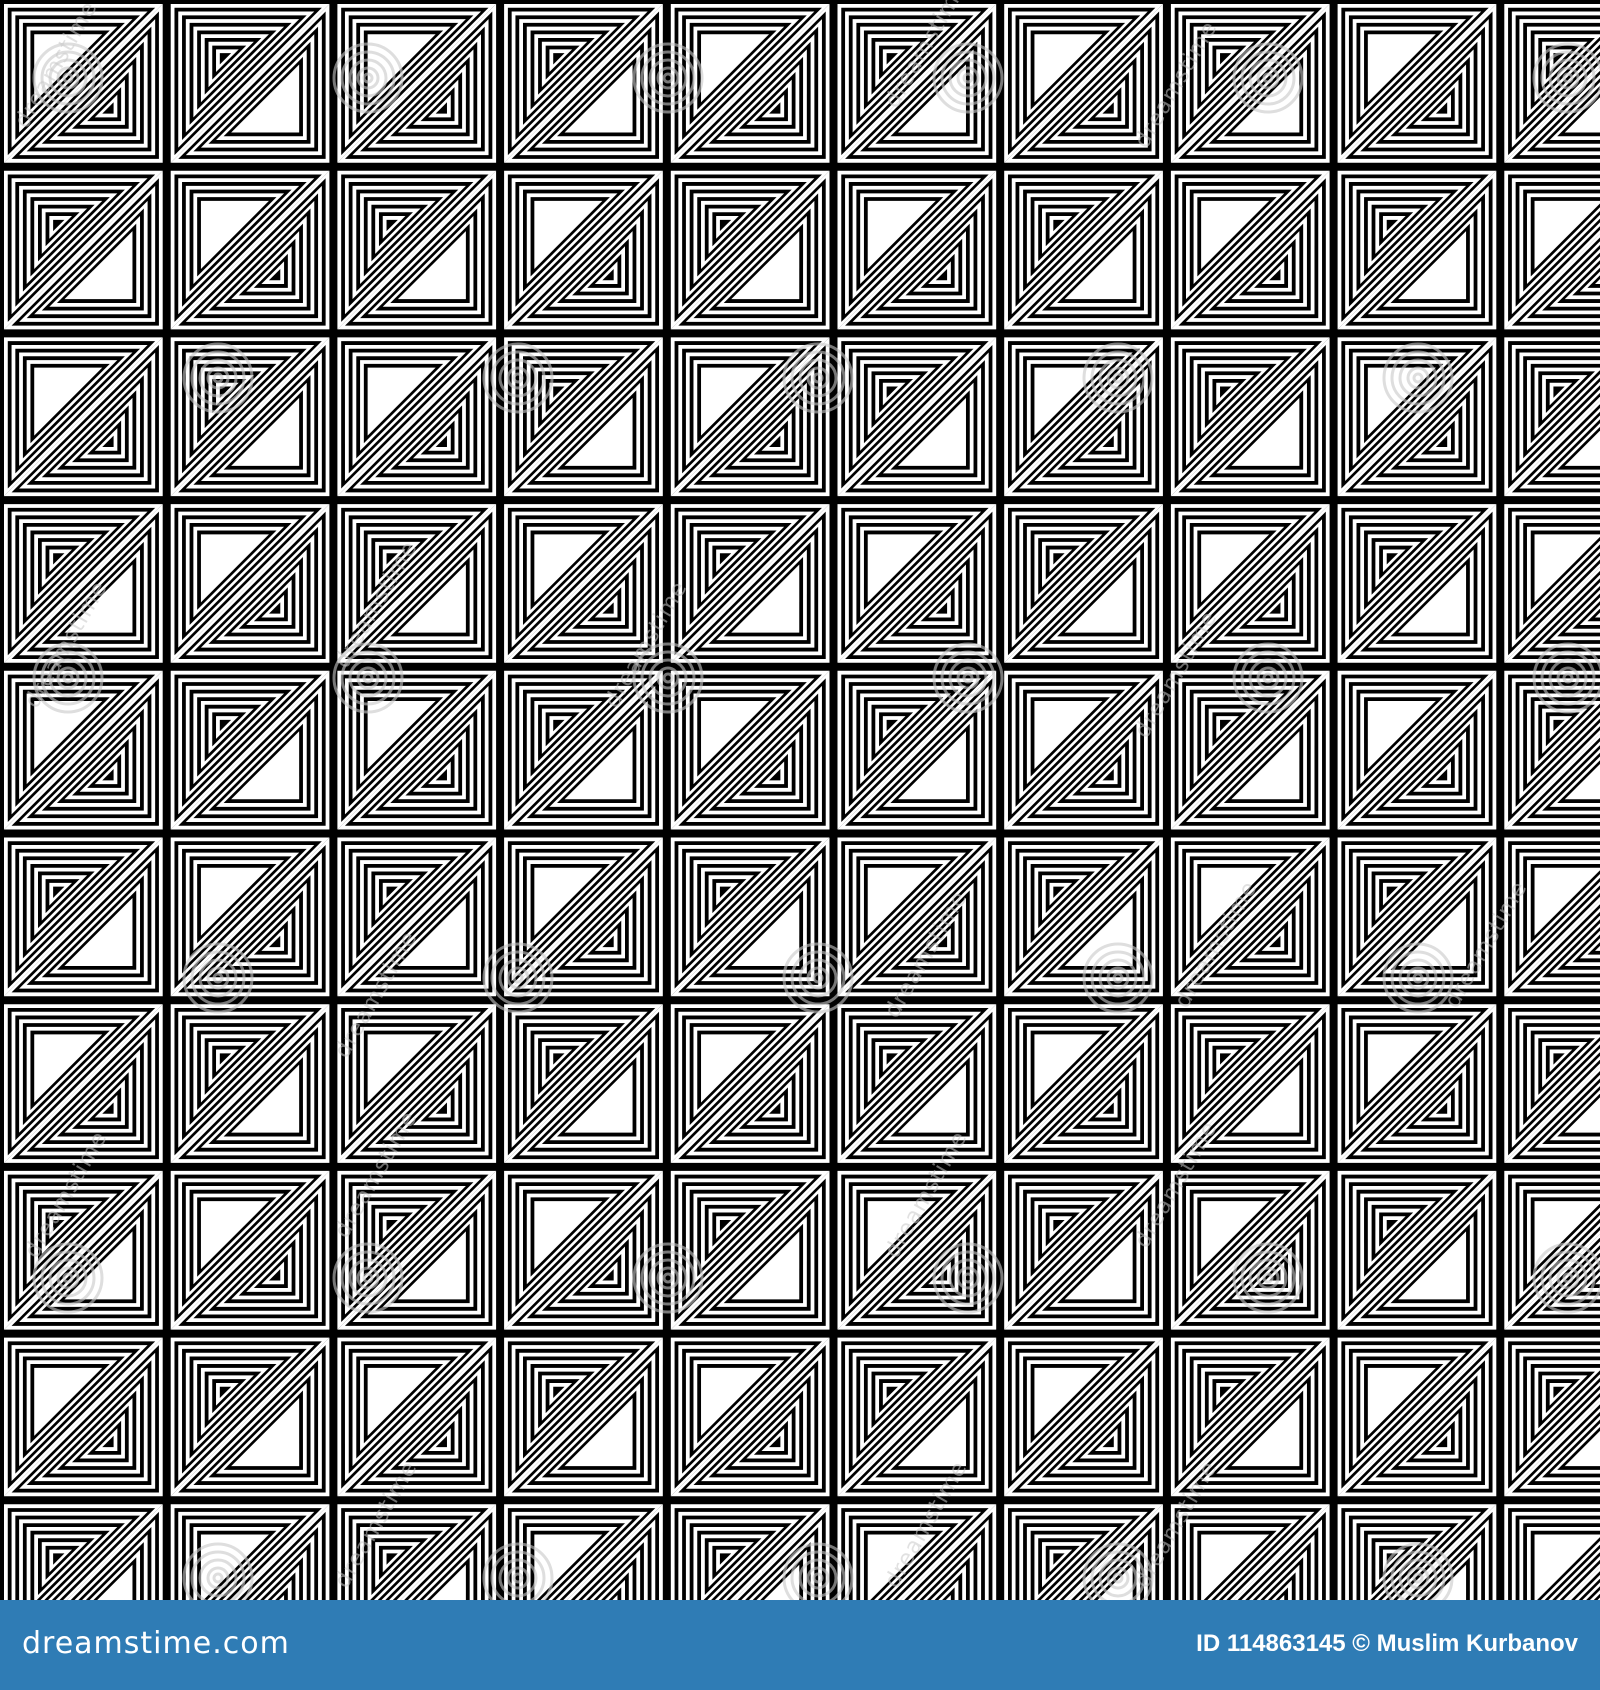 This screenshot has height=1690, width=1600. What do you see at coordinates (1387, 1643) in the screenshot?
I see `image-id-credit: ID 114863145 © Muslim Kurbanov` at bounding box center [1387, 1643].